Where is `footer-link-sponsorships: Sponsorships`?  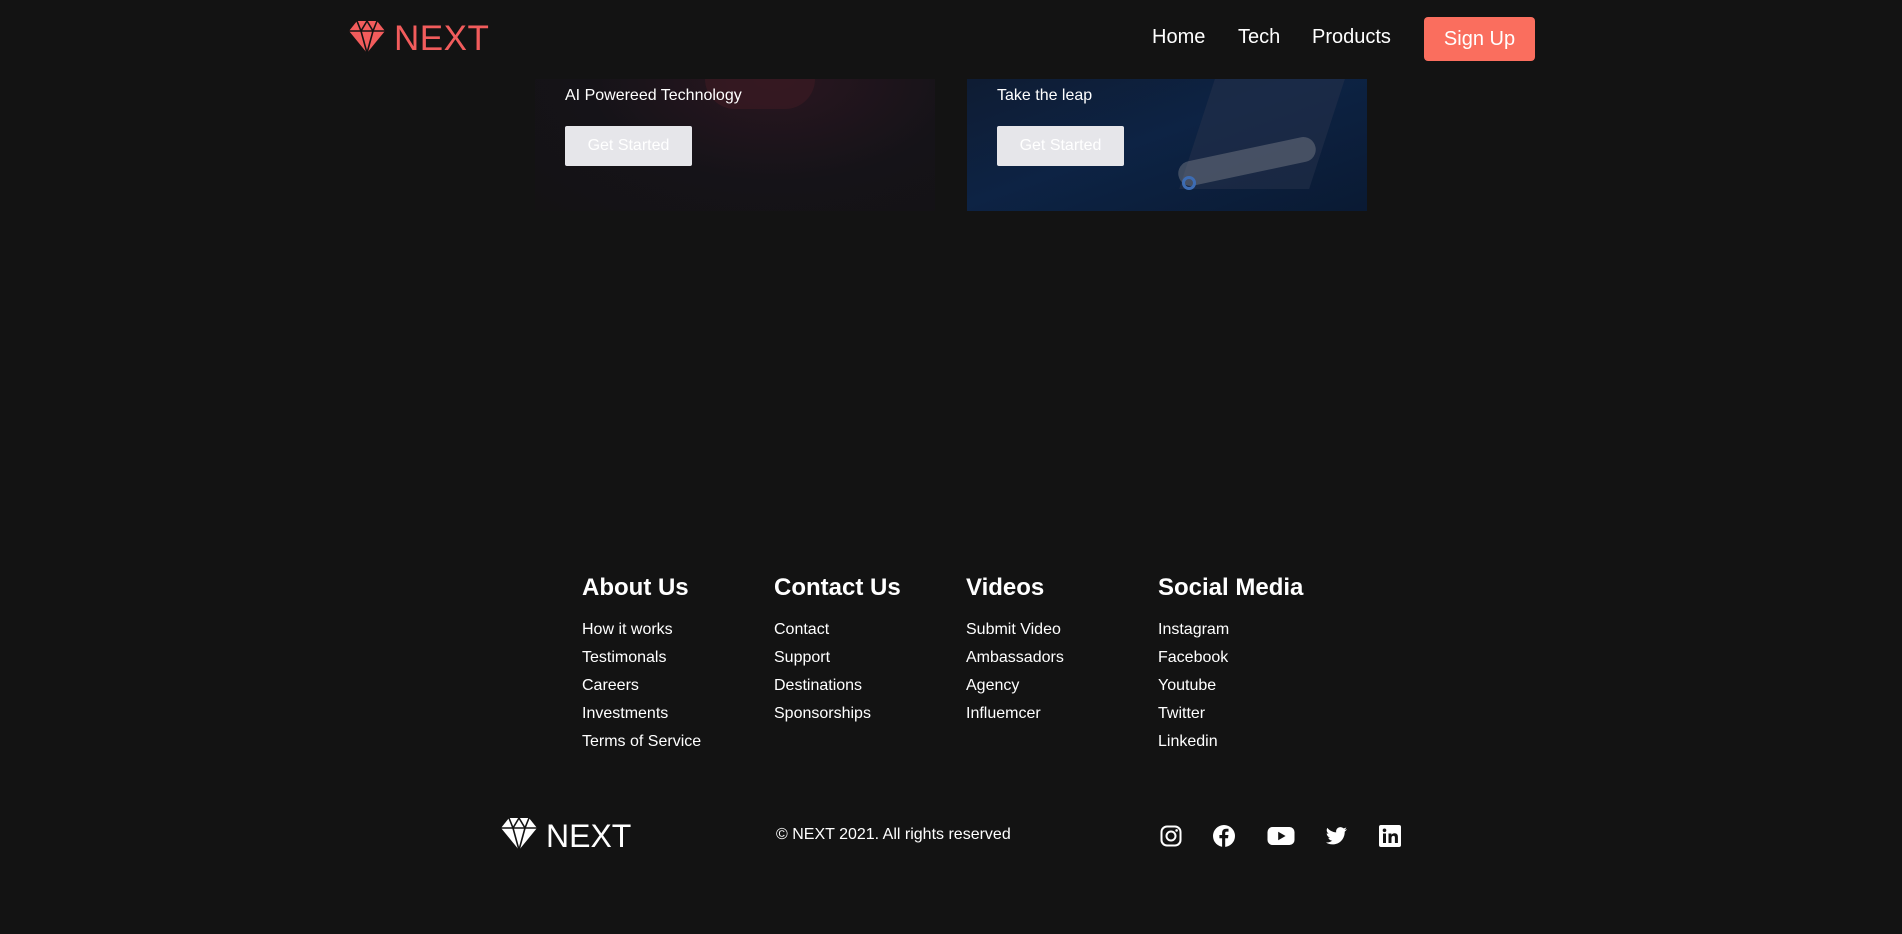 footer-link-sponsorships: Sponsorships is located at coordinates (837, 714).